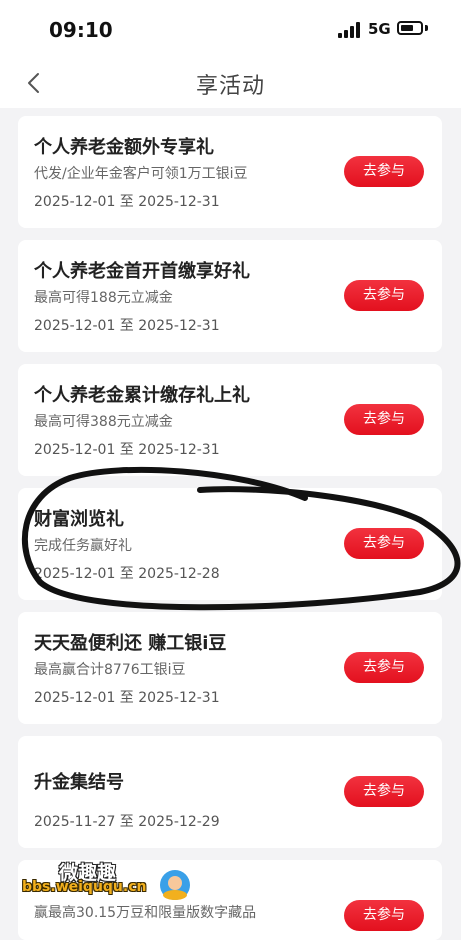  I want to click on network-type: 5G, so click(379, 29).